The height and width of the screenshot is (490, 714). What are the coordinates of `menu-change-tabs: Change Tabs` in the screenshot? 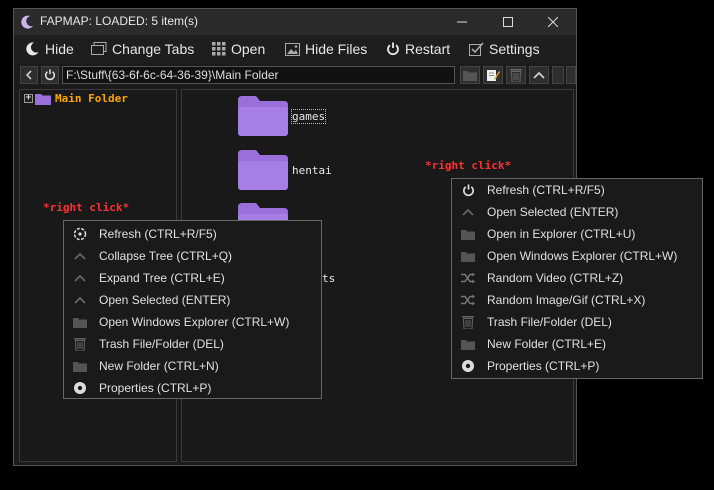 It's located at (142, 49).